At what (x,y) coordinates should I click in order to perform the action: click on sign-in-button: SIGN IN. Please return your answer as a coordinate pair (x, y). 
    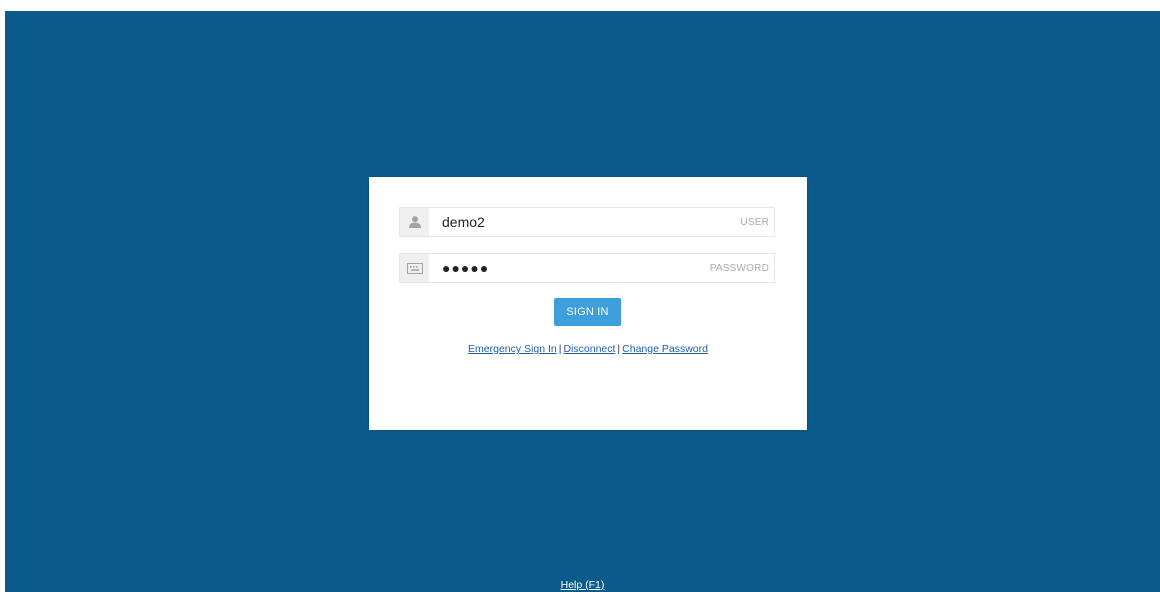
    Looking at the image, I should click on (587, 312).